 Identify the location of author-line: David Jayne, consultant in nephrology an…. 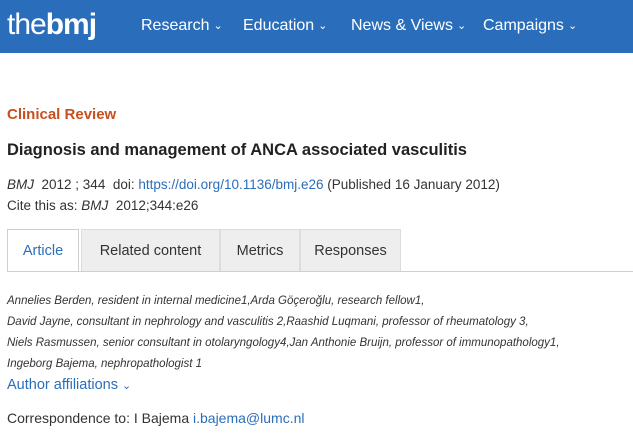
(268, 322).